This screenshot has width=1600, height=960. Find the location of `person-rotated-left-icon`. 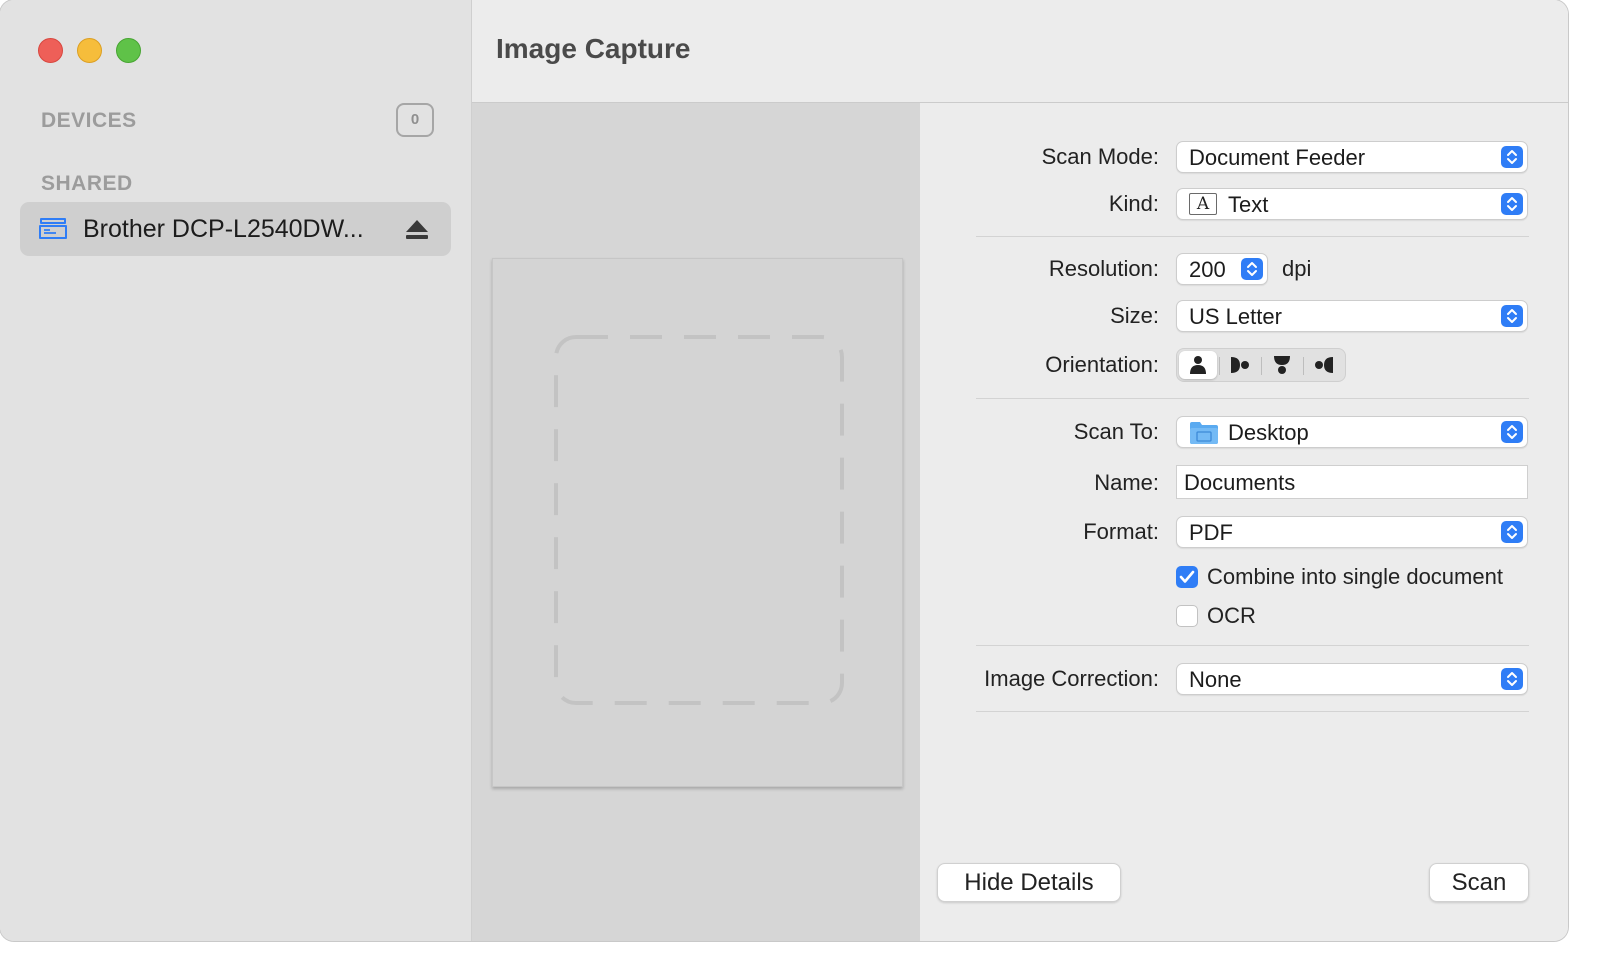

person-rotated-left-icon is located at coordinates (1324, 365).